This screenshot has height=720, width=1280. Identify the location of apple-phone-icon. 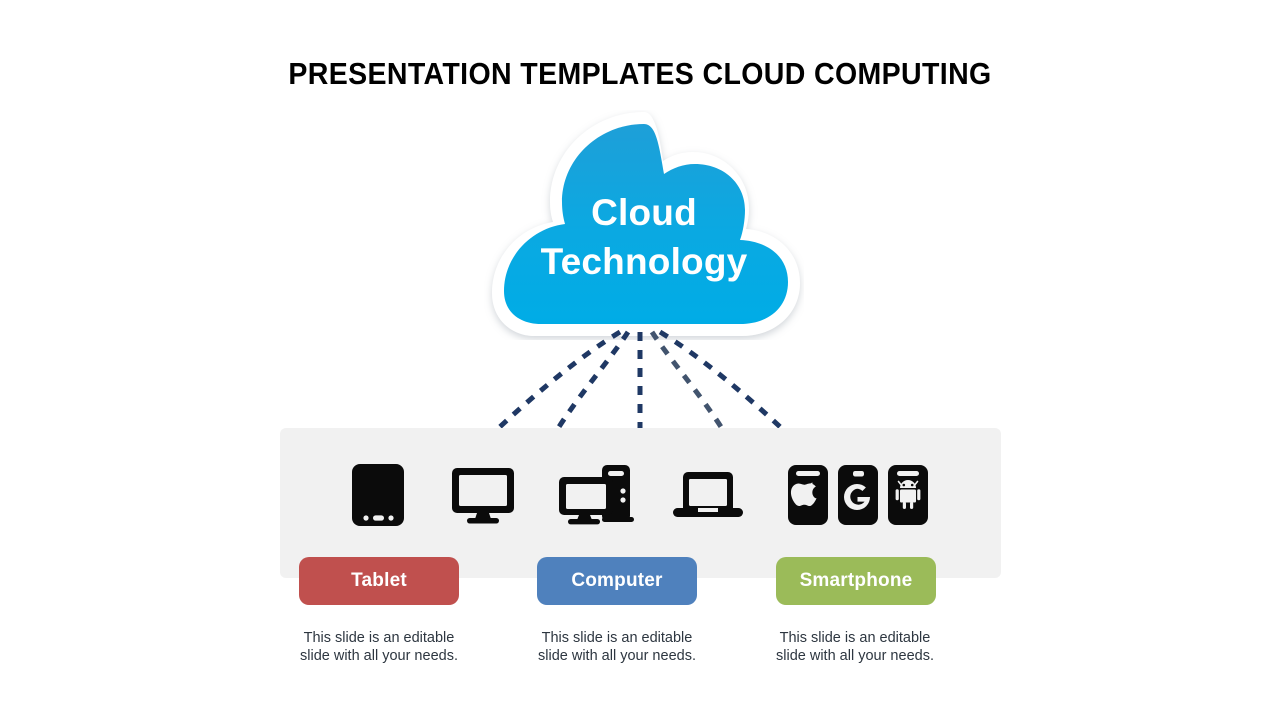
(808, 495).